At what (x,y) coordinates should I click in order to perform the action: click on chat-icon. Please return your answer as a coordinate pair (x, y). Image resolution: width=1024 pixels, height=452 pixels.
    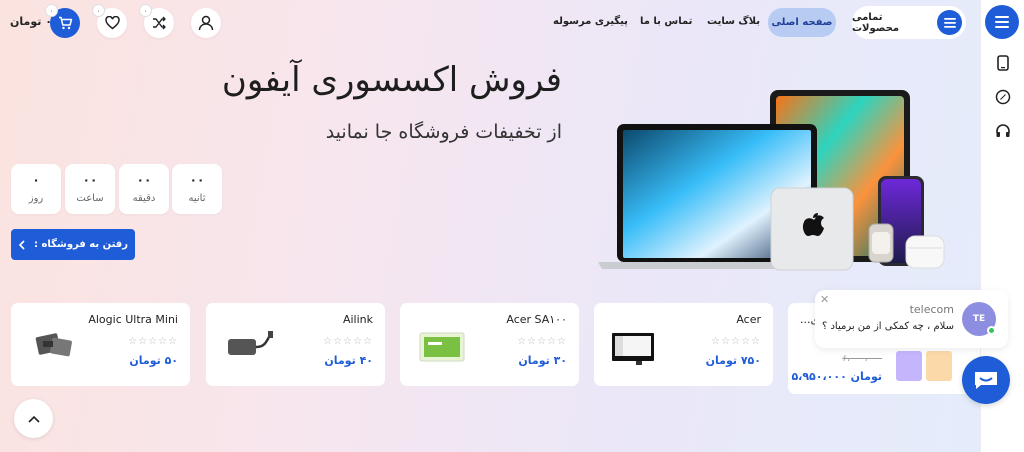
    Looking at the image, I should click on (986, 380).